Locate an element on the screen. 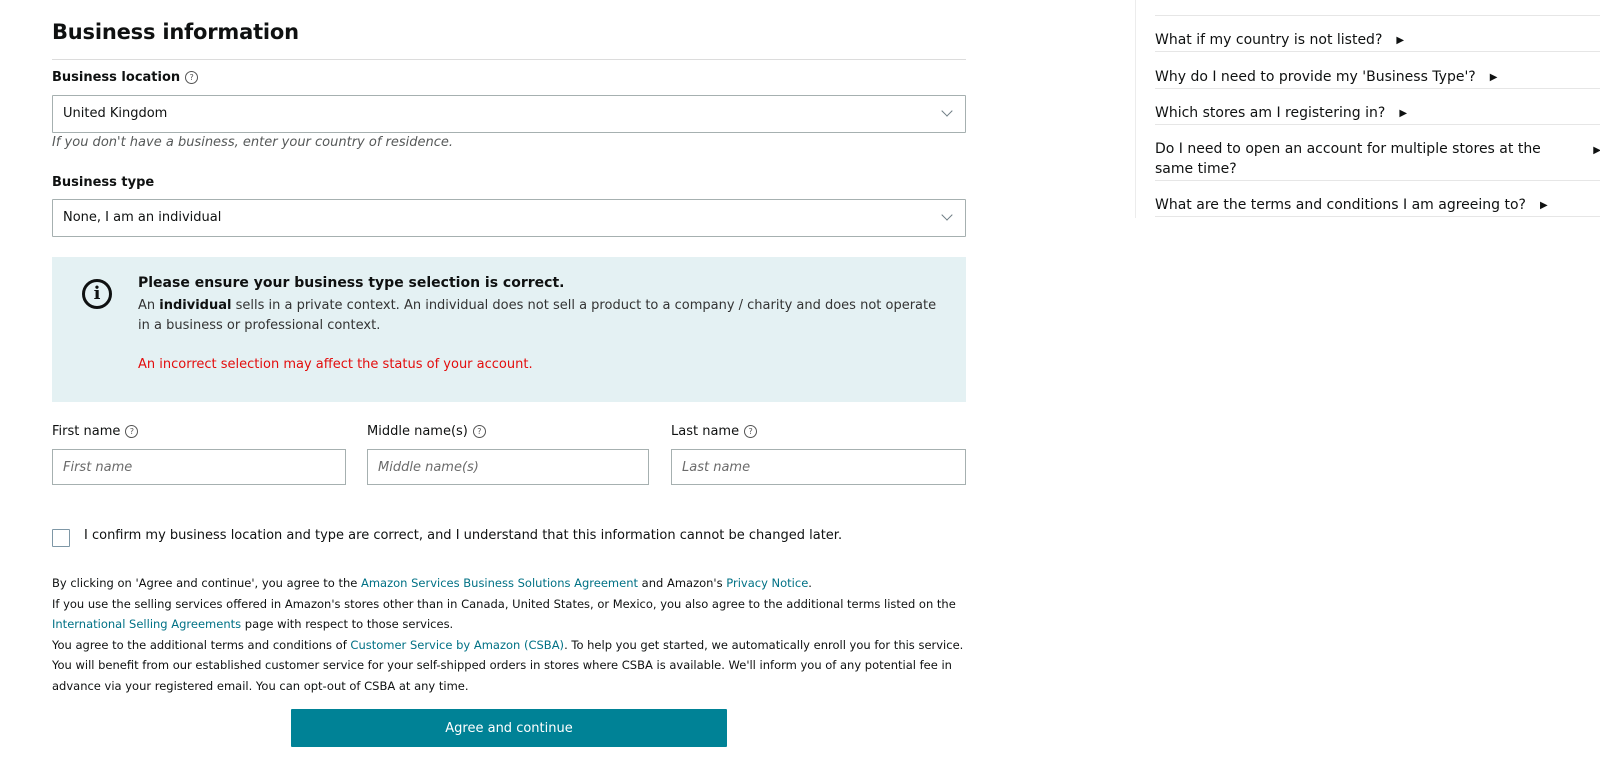 This screenshot has height=761, width=1600. first-name-label-text: First name is located at coordinates (86, 431).